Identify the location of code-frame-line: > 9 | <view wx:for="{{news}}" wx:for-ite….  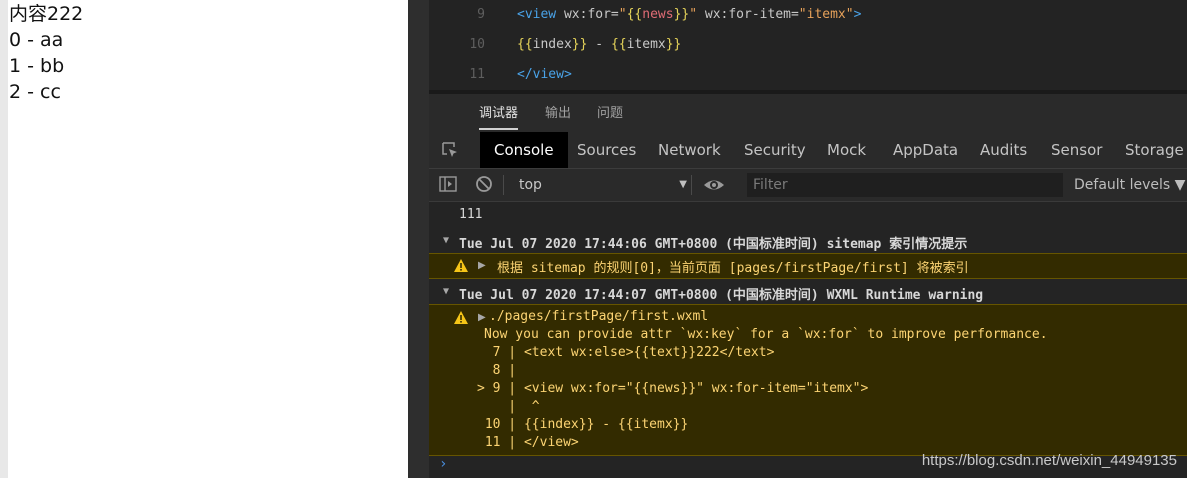
(673, 388).